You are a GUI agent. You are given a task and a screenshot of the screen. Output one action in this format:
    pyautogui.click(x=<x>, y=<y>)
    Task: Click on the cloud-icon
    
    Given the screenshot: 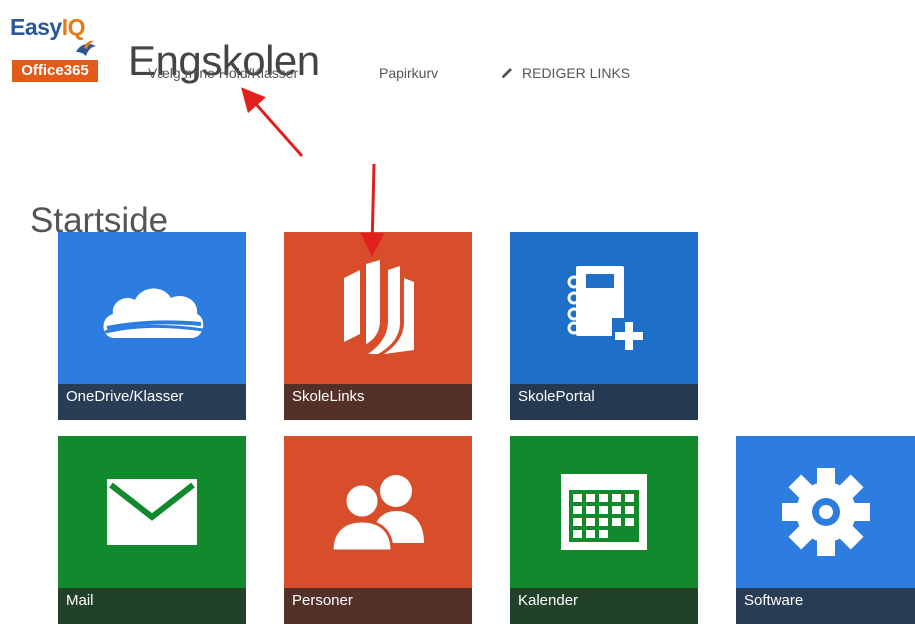 What is the action you would take?
    pyautogui.click(x=153, y=313)
    